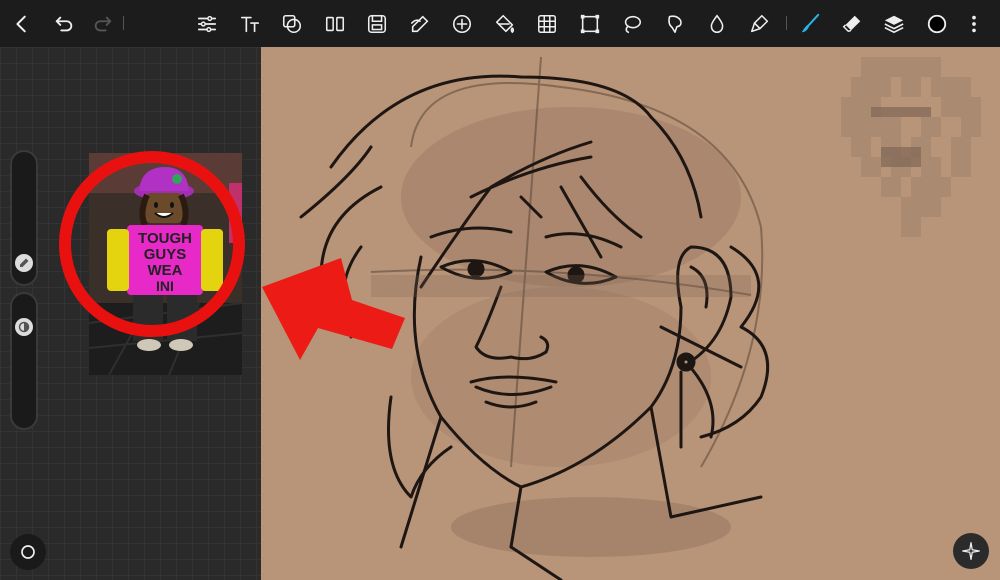 The height and width of the screenshot is (580, 1000). Describe the element at coordinates (152, 244) in the screenshot. I see `highlight-circle` at that location.